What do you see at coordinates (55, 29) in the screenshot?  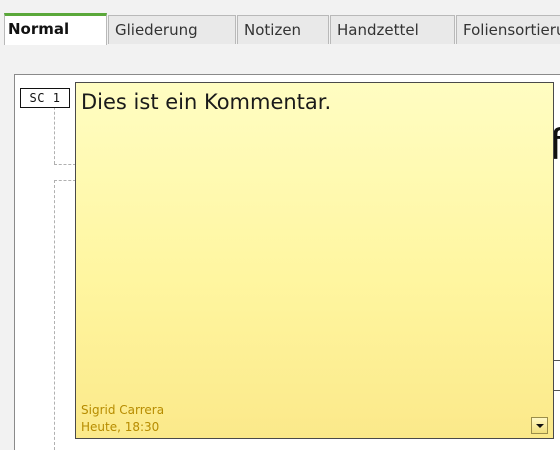 I see `tab-normal: Normal` at bounding box center [55, 29].